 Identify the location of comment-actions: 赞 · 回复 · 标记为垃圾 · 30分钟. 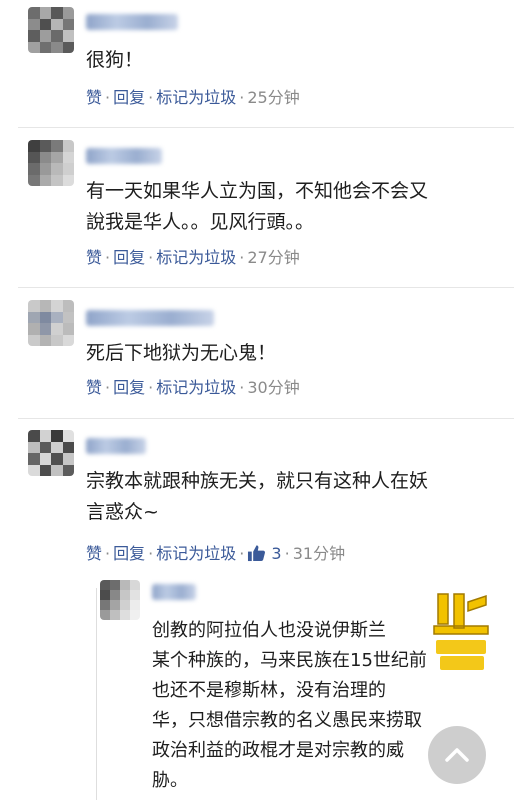
(193, 386).